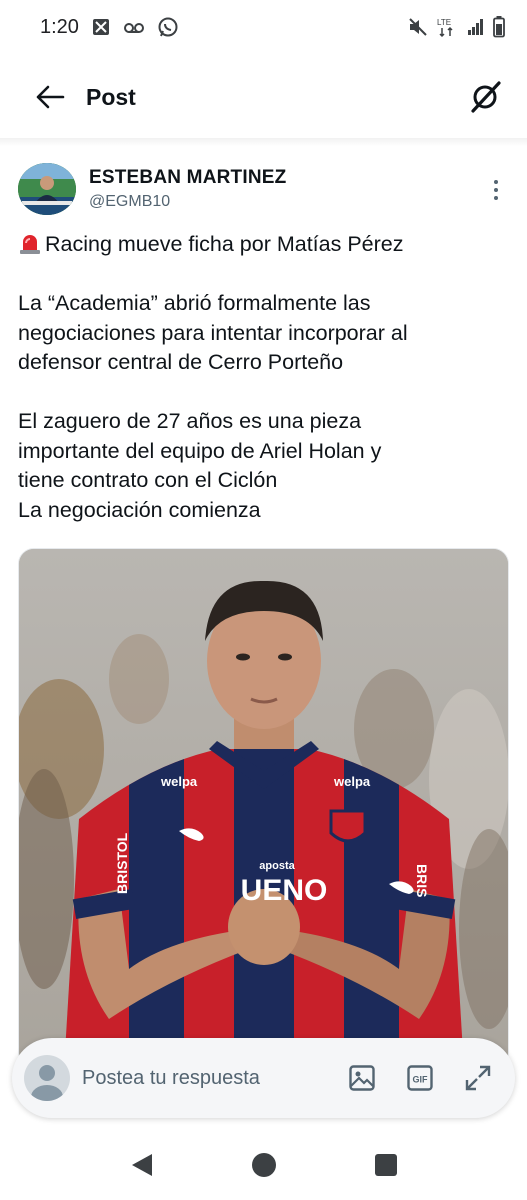 This screenshot has height=1200, width=527. I want to click on status-bar: 1:20 LTE, so click(263, 27).